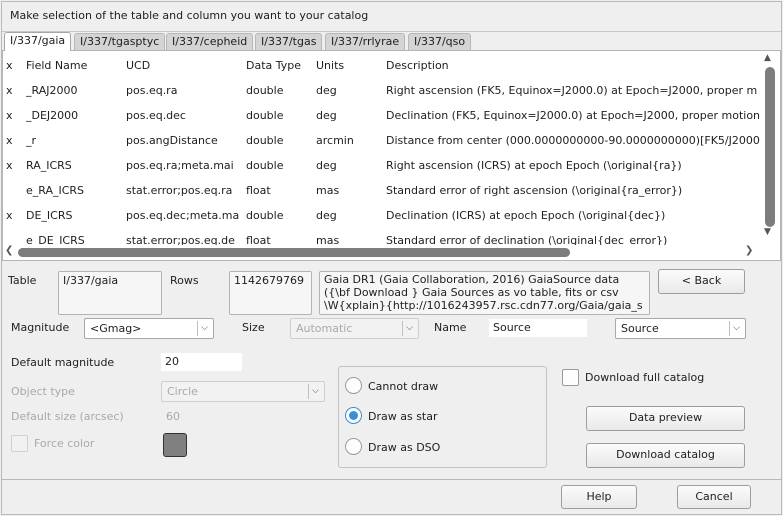 Image resolution: width=783 pixels, height=516 pixels. I want to click on rows-value-field: 1142679769, so click(270, 293).